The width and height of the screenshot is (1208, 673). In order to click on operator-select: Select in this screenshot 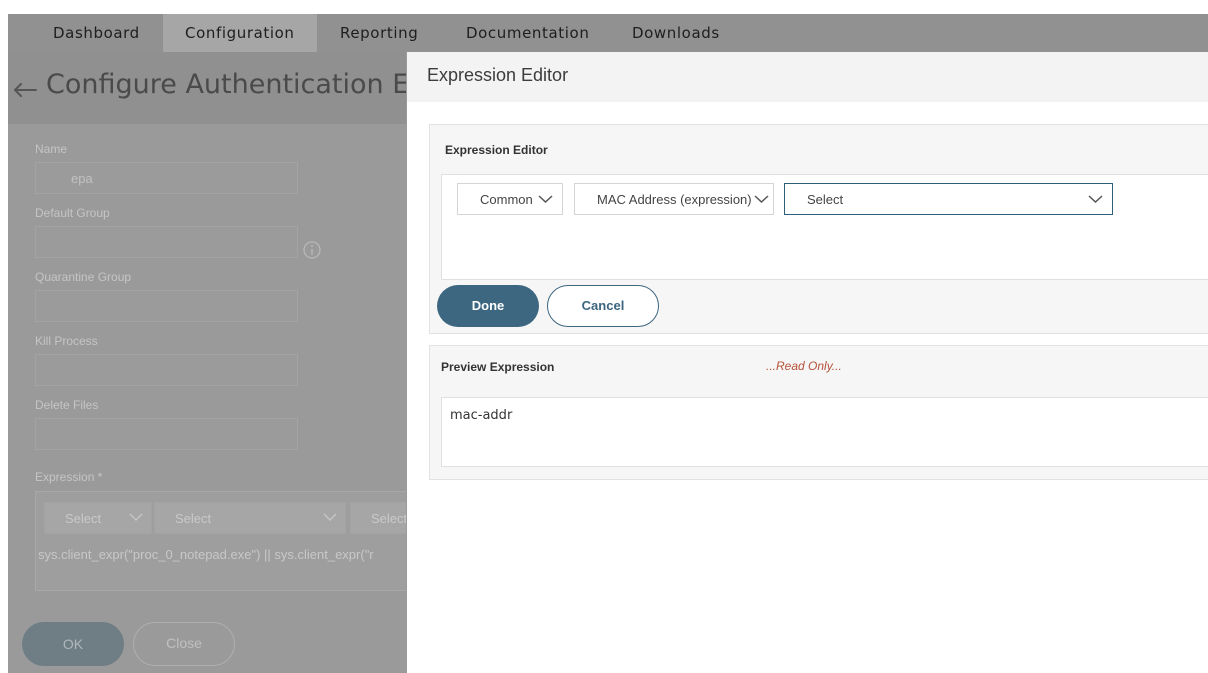, I will do `click(948, 199)`.